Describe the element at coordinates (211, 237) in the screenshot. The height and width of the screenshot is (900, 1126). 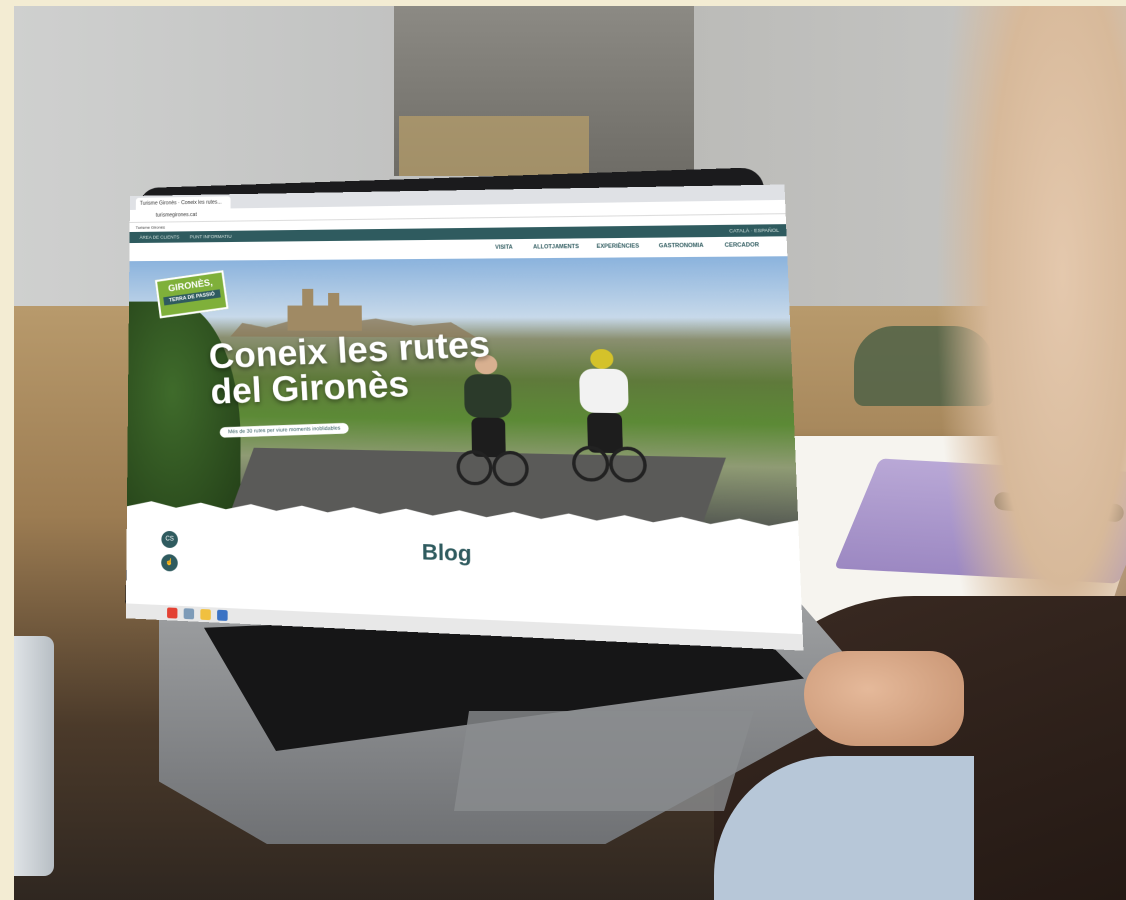
I see `topbar-link-info: PUNT INFORMATIU` at that location.